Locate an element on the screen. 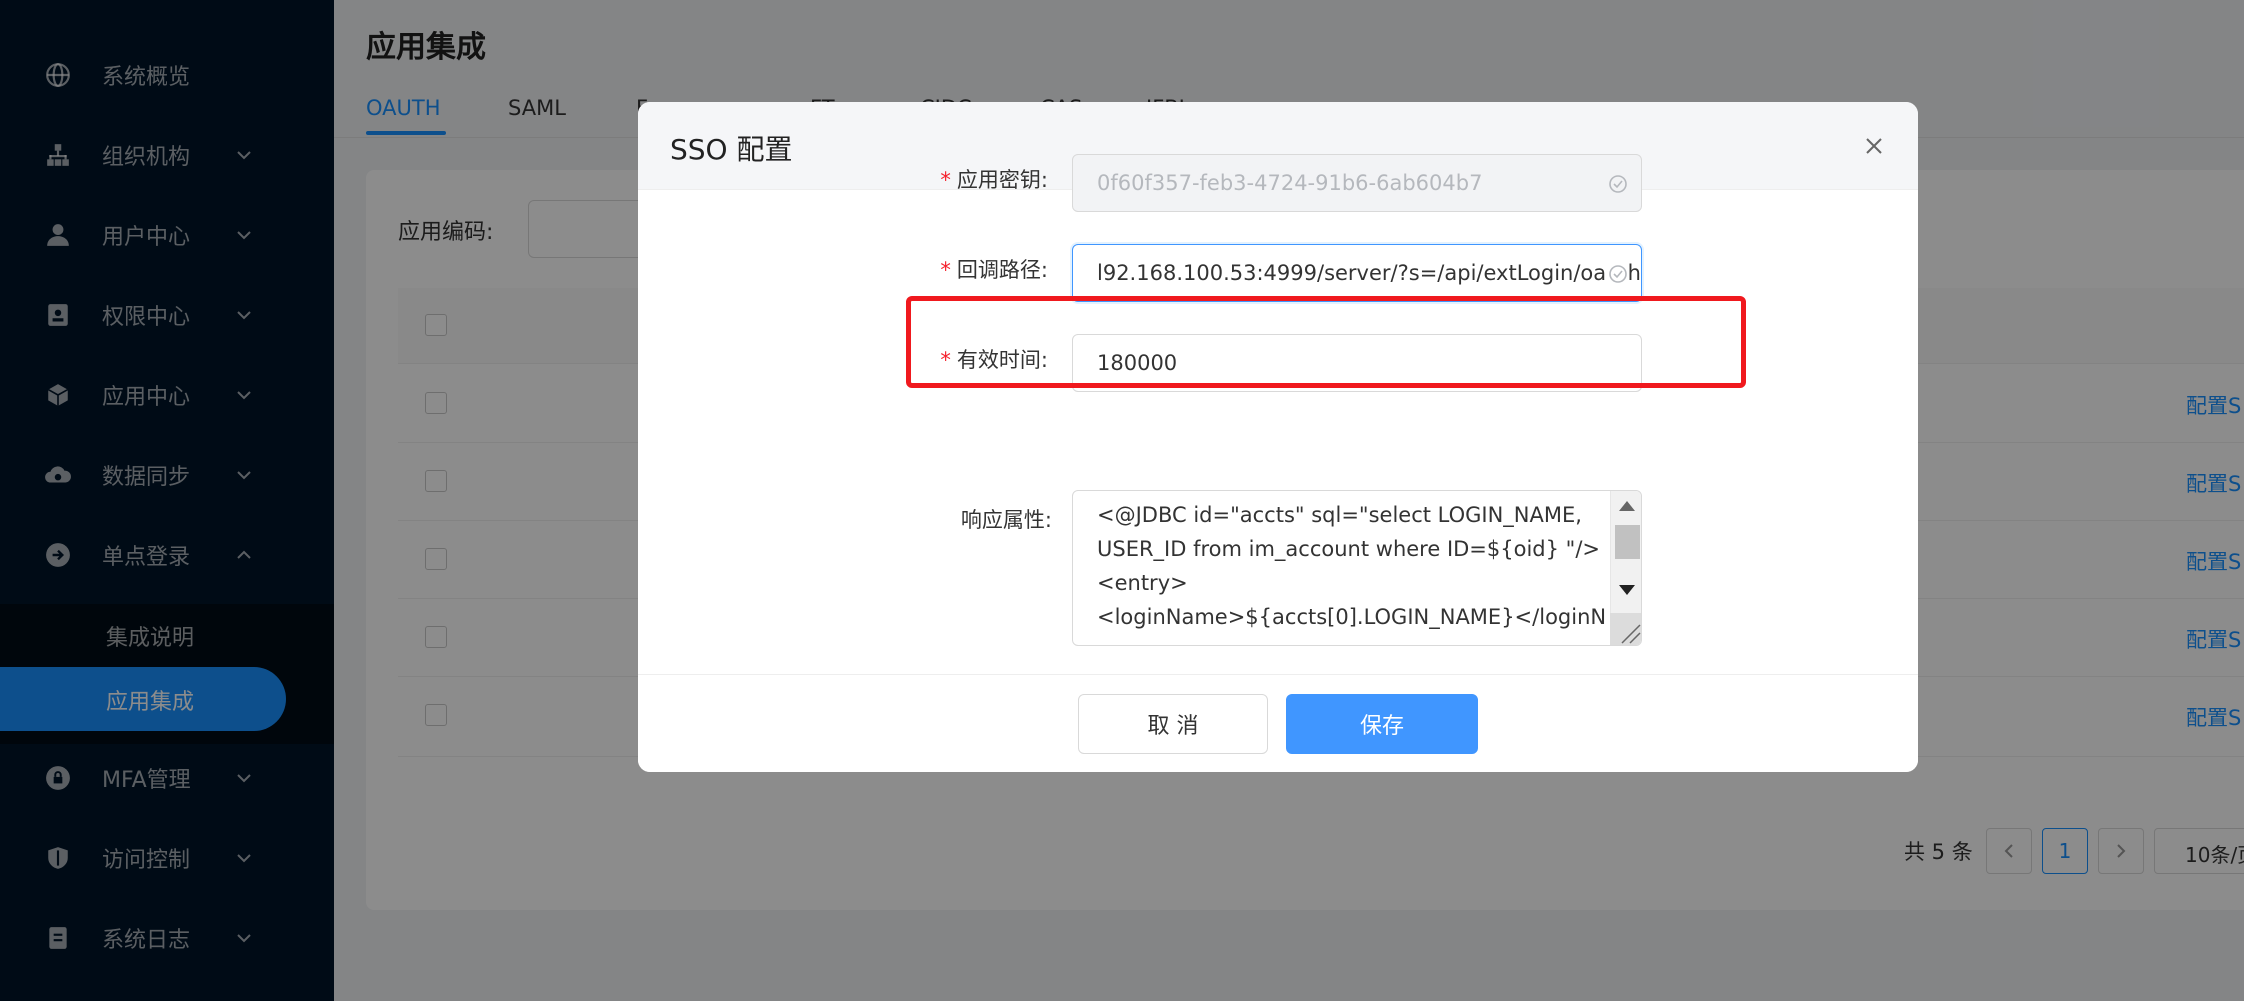 This screenshot has width=2244, height=1001. check-circle-icon is located at coordinates (1618, 184).